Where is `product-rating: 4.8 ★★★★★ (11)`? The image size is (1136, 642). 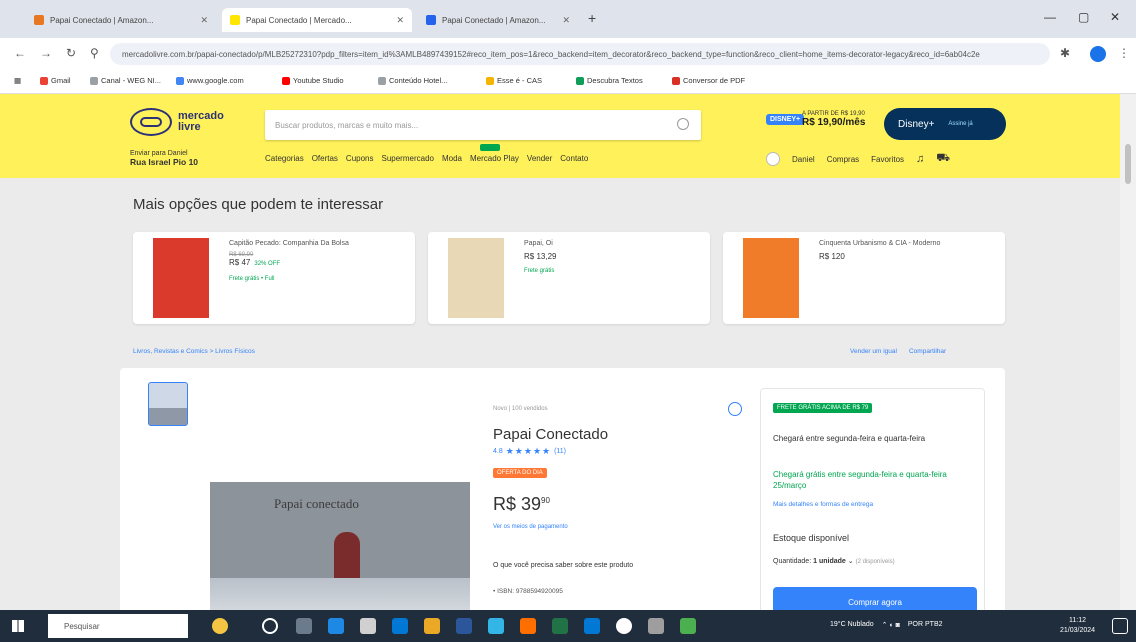
product-rating: 4.8 ★★★★★ (11) is located at coordinates (529, 451).